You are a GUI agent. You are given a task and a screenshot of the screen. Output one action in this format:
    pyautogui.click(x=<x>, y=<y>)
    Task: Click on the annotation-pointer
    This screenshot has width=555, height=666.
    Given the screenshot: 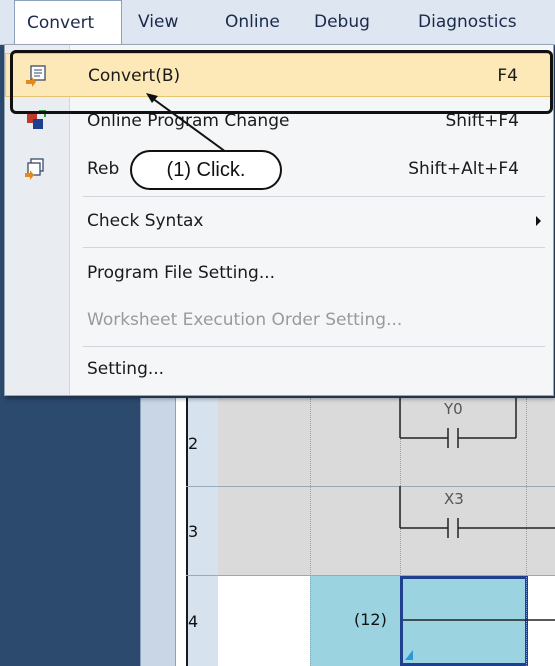 What is the action you would take?
    pyautogui.click(x=186, y=123)
    